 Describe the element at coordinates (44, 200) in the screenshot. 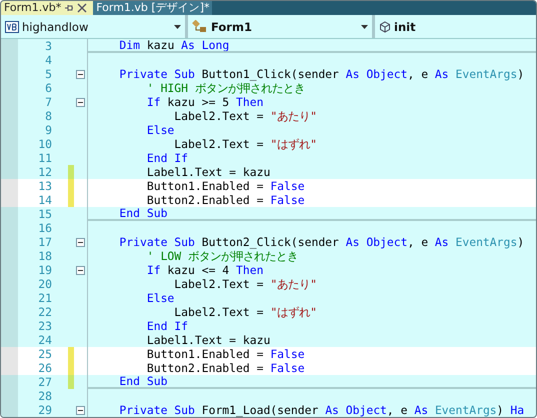

I see `line-number: 14` at that location.